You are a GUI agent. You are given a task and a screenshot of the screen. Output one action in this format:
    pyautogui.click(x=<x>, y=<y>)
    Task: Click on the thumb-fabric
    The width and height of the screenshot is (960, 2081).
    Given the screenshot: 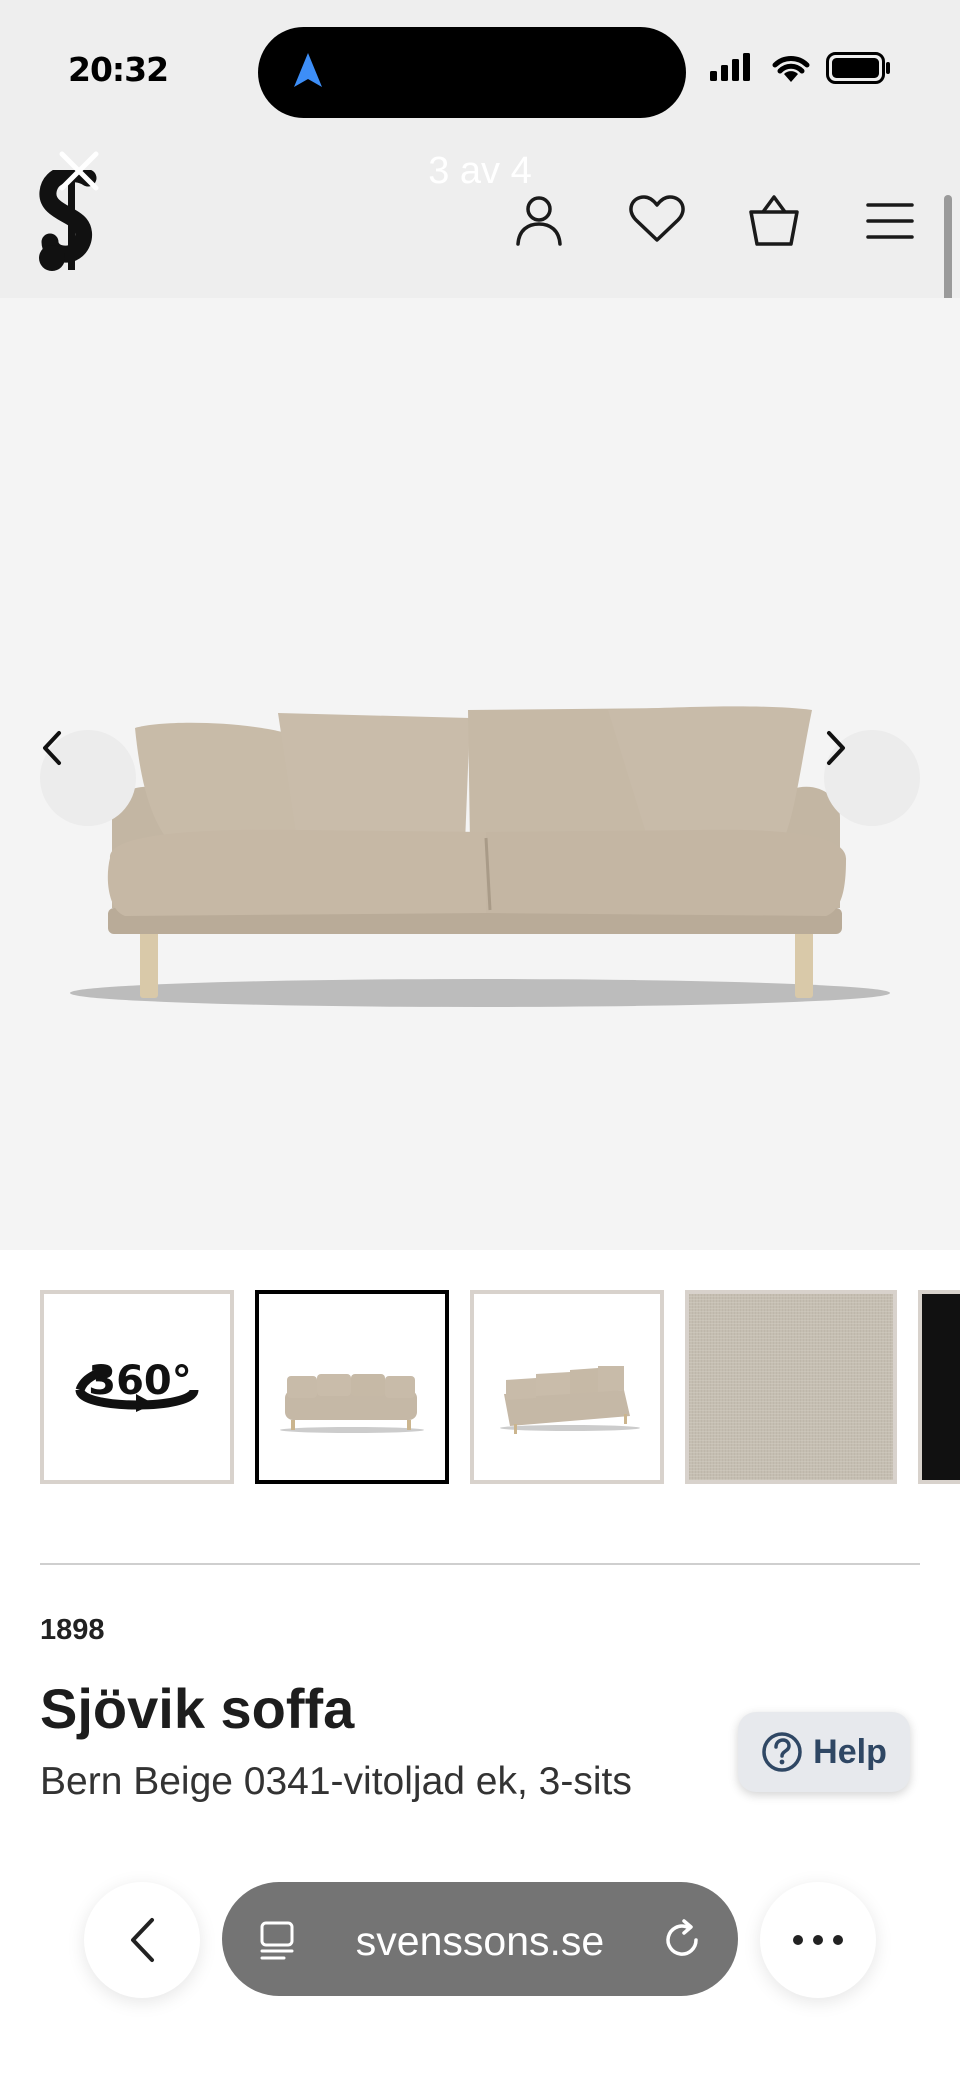 What is the action you would take?
    pyautogui.click(x=791, y=1387)
    